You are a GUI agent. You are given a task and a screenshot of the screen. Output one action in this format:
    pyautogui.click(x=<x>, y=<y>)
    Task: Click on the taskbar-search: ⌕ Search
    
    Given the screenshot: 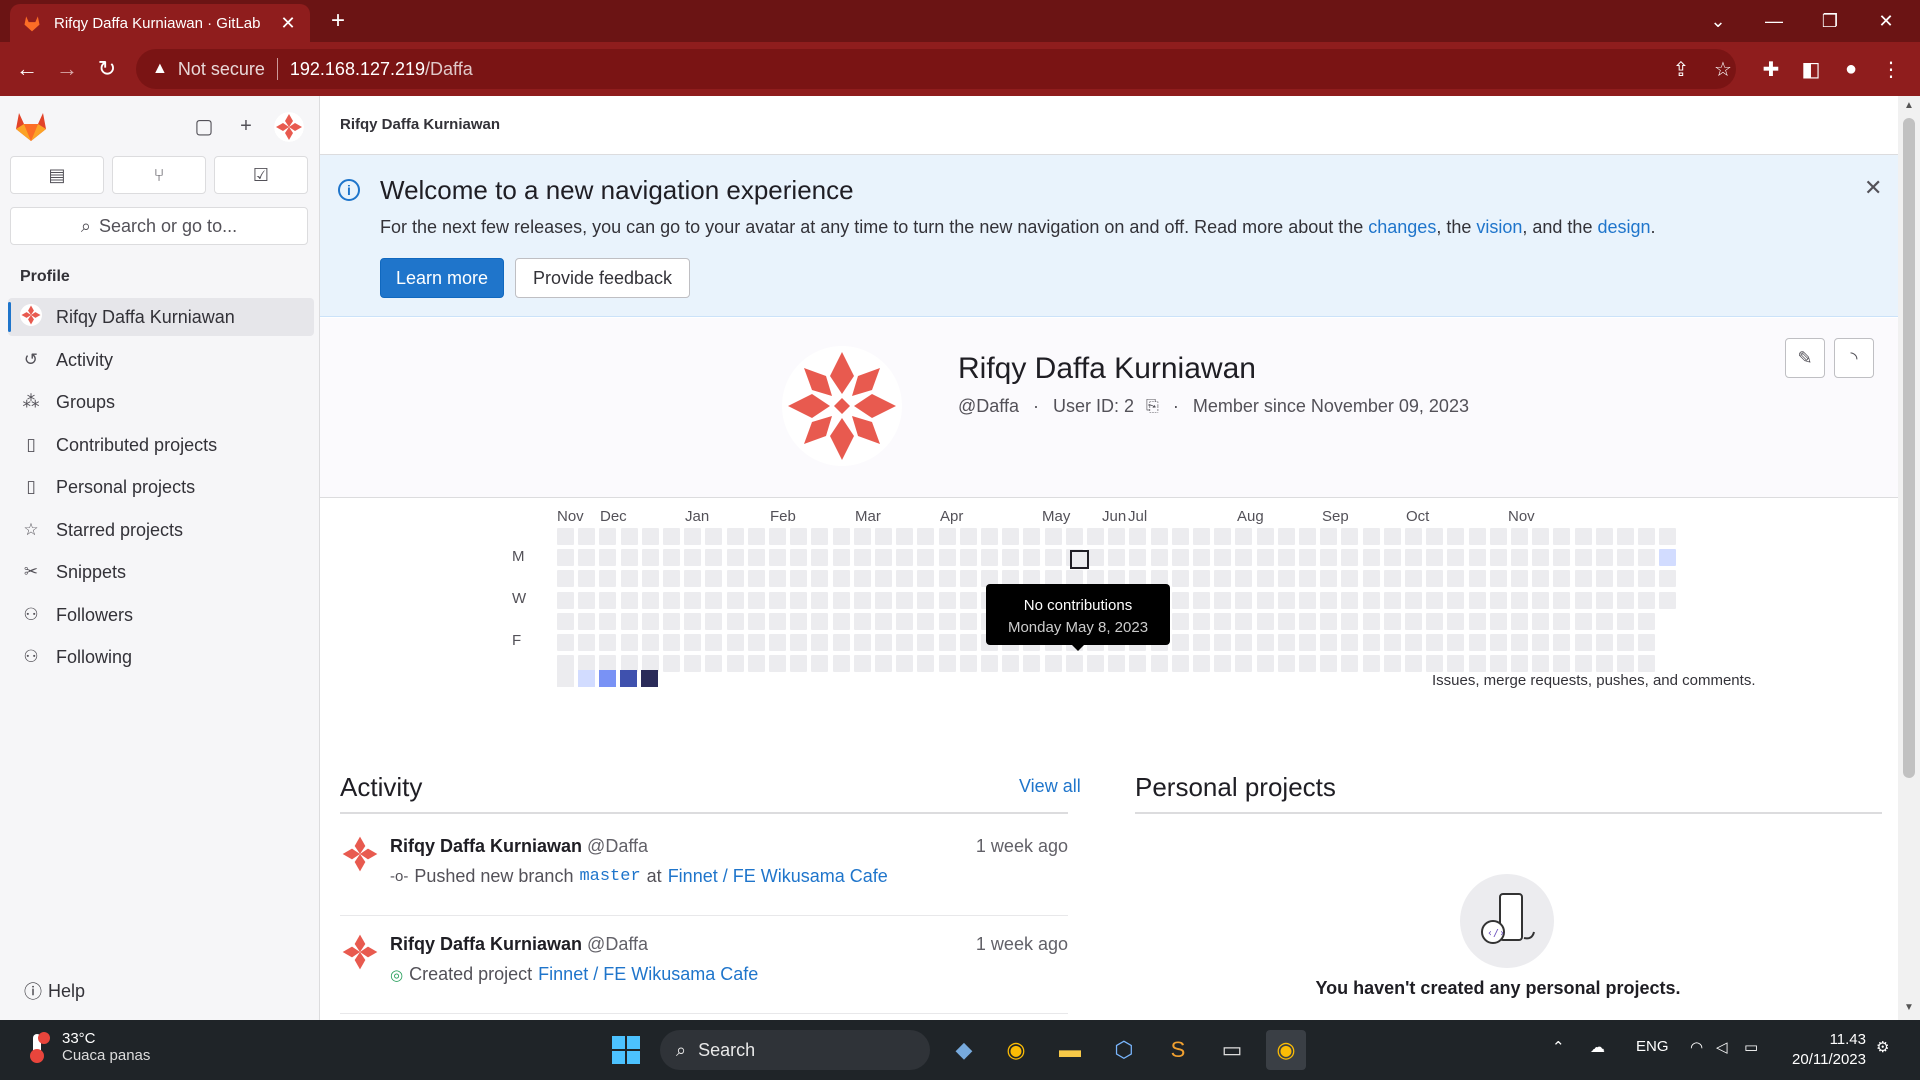 What is the action you would take?
    pyautogui.click(x=795, y=1050)
    